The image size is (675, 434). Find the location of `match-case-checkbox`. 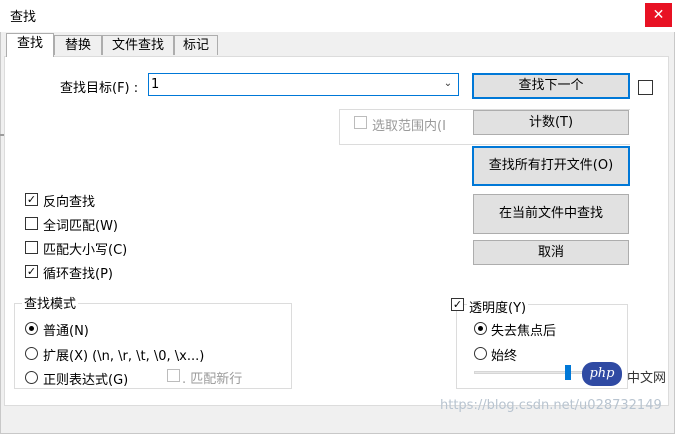

match-case-checkbox is located at coordinates (31, 247).